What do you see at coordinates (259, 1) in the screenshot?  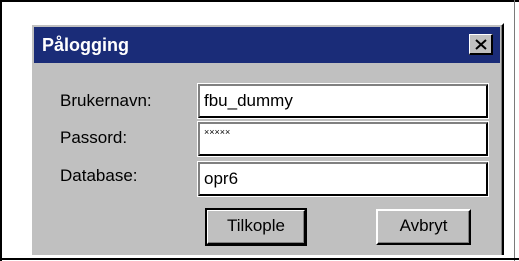 I see `frame-top-border` at bounding box center [259, 1].